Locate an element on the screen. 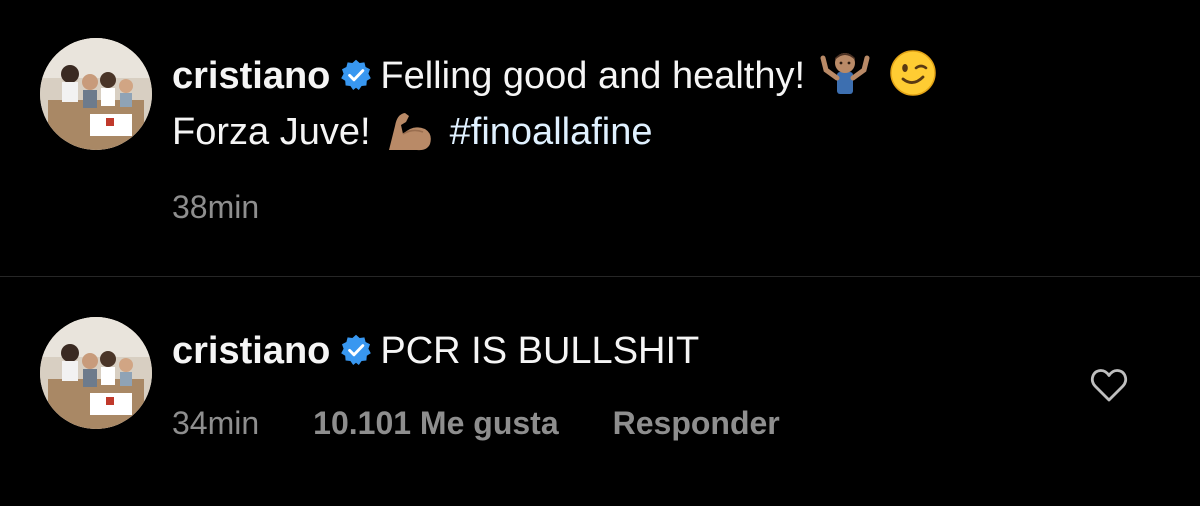 This screenshot has height=506, width=1200. shrug-emoji is located at coordinates (845, 73).